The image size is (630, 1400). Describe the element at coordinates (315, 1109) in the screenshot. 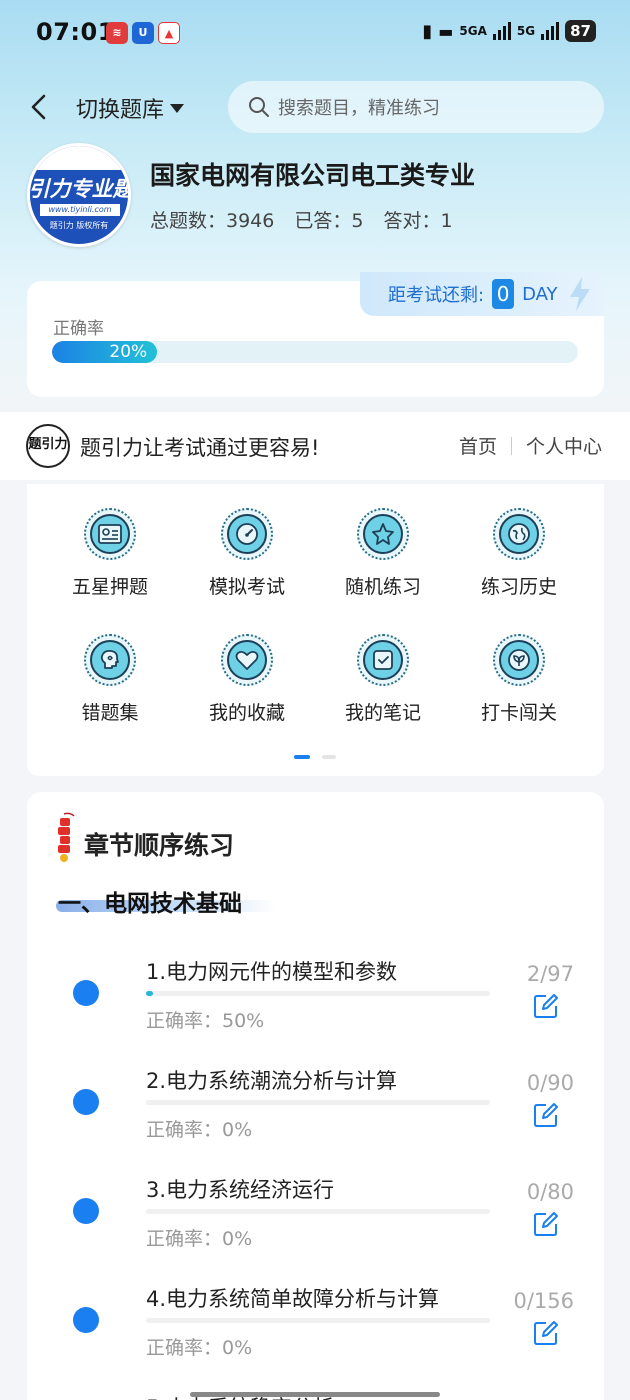

I see `chapter-item: 2.电力系统潮流分析与计算 正确率：0% 0/90` at that location.